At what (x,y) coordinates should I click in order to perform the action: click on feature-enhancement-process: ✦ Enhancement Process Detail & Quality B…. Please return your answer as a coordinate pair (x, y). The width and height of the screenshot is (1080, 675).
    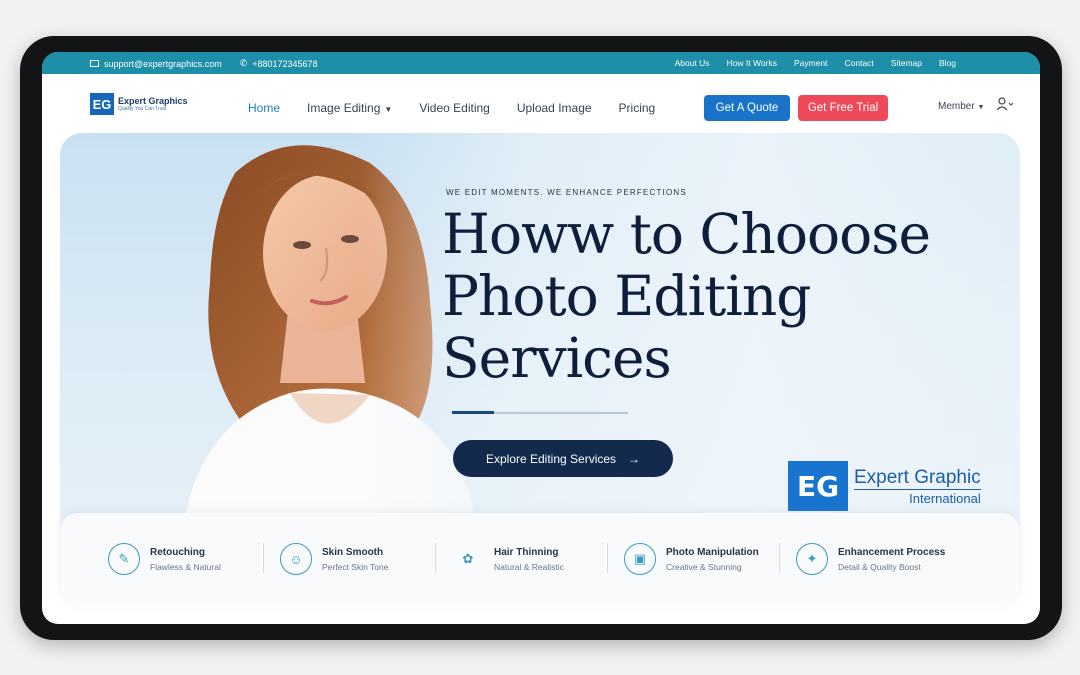
    Looking at the image, I should click on (873, 559).